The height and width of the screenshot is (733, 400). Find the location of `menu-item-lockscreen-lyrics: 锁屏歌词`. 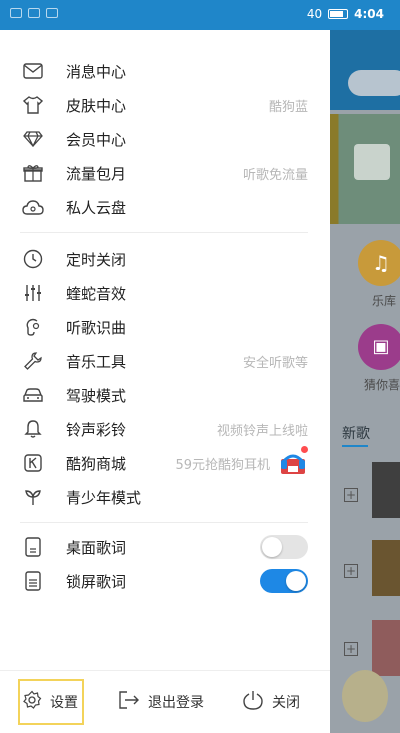

menu-item-lockscreen-lyrics: 锁屏歌词 is located at coordinates (165, 581).